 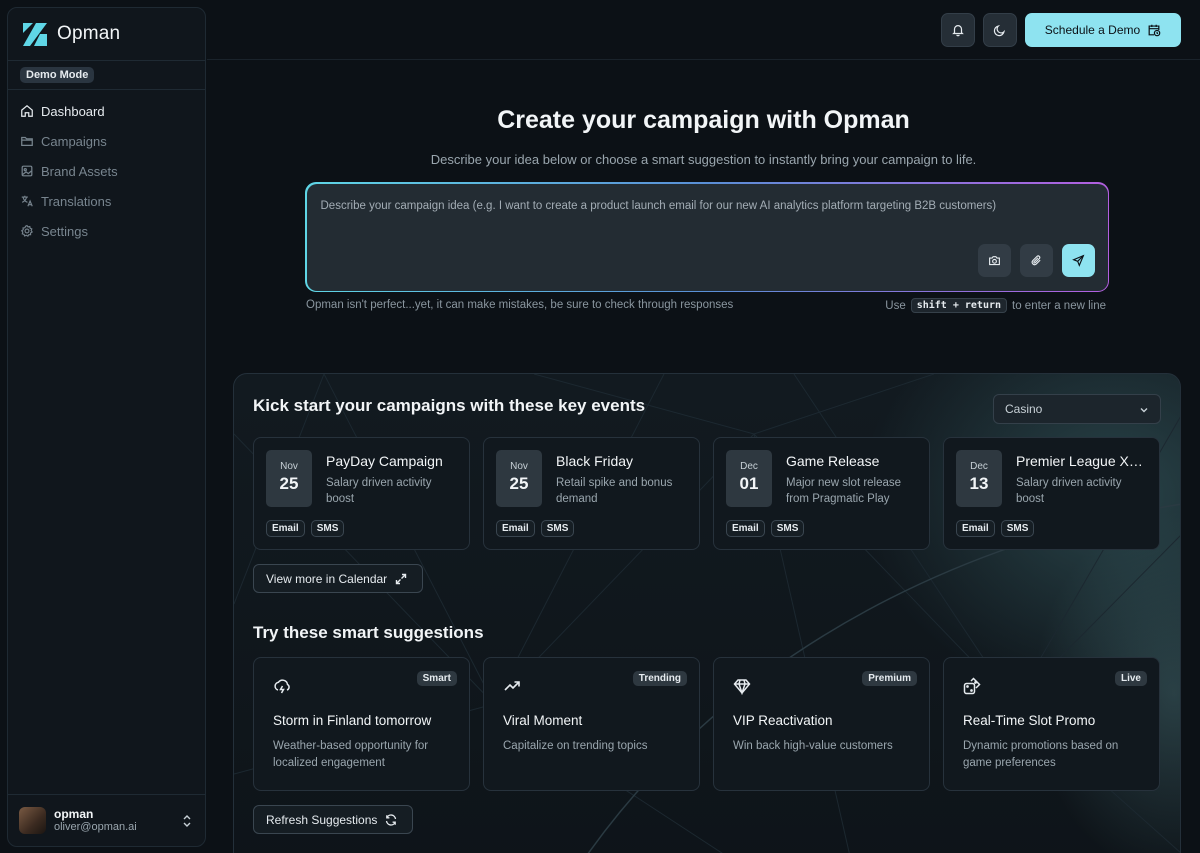 What do you see at coordinates (783, 720) in the screenshot?
I see `suggestion-title: VIP Reactivation` at bounding box center [783, 720].